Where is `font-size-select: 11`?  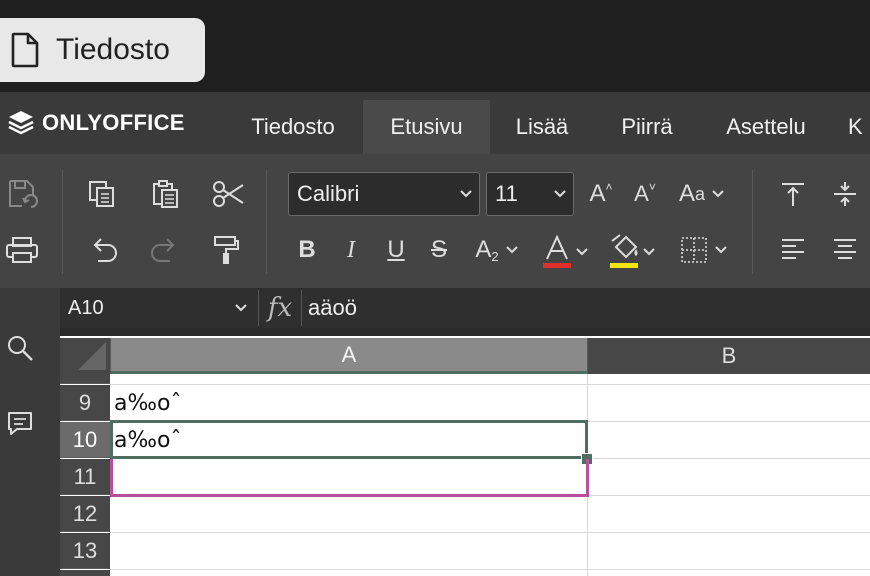
font-size-select: 11 is located at coordinates (530, 194).